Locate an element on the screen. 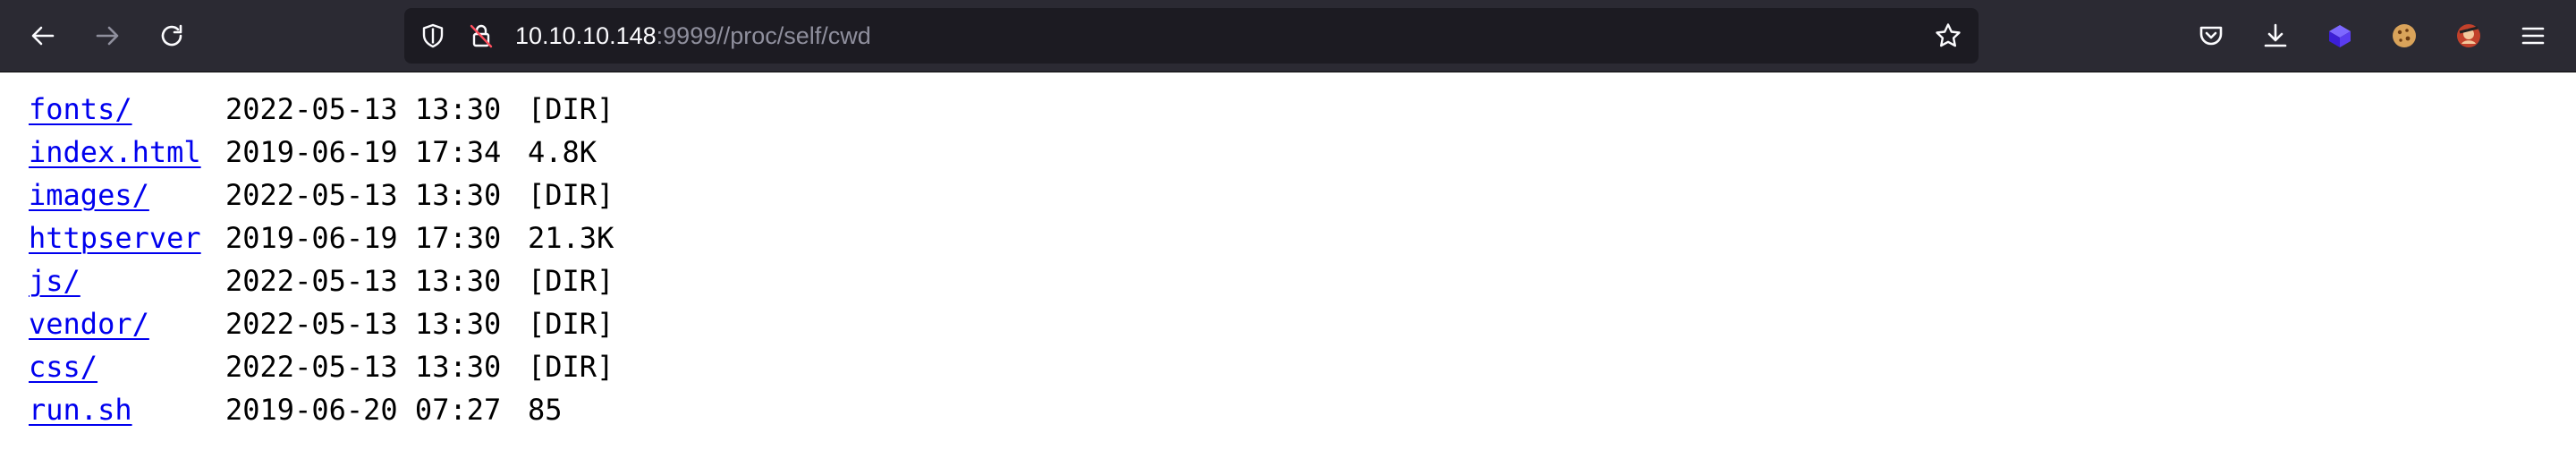 The width and height of the screenshot is (2576, 450). pocket-button is located at coordinates (2211, 35).